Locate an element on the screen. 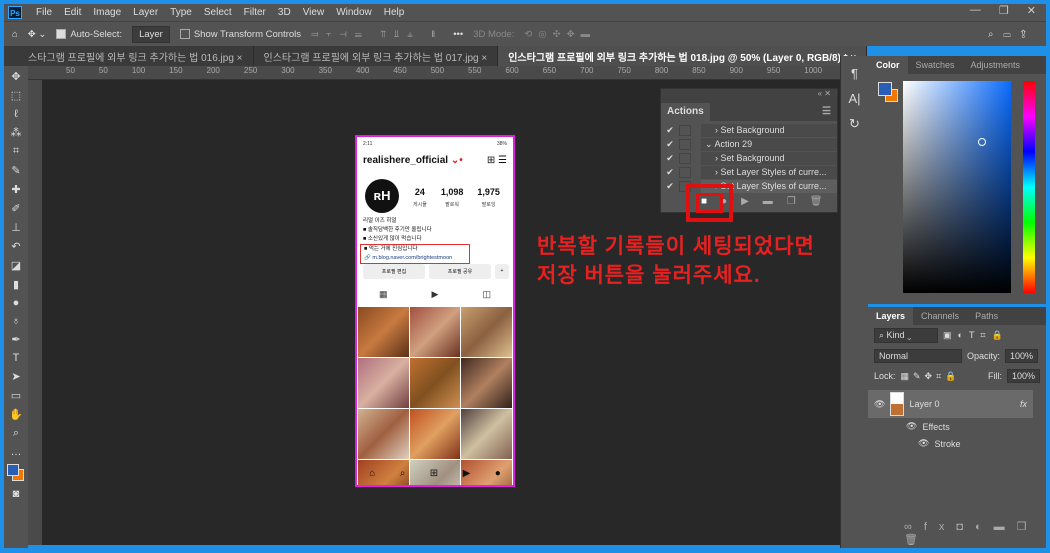 This screenshot has height=553, width=1050. panel-menu-icon: ☰ is located at coordinates (826, 112).